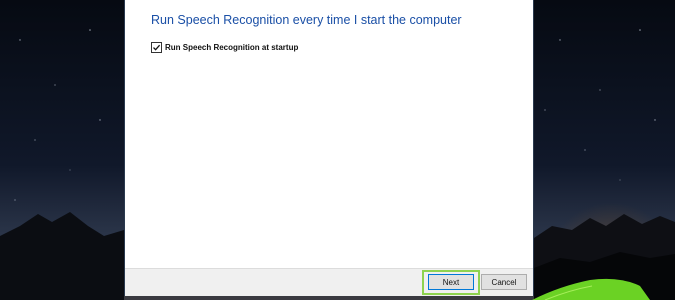  I want to click on startup-option-row: Run Speech Recognition at startup, so click(224, 47).